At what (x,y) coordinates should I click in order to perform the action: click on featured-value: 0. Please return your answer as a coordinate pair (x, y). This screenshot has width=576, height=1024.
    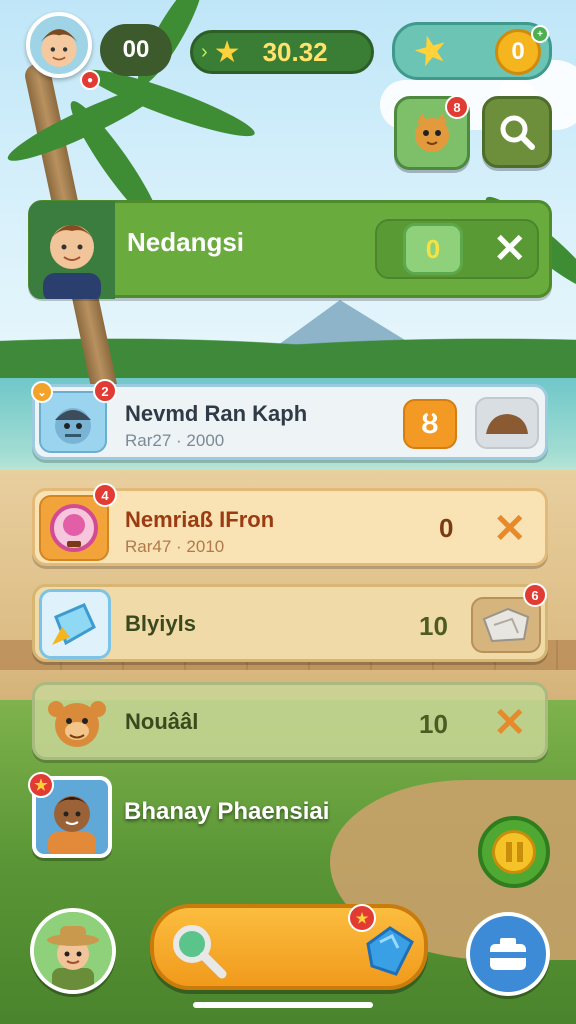
    Looking at the image, I should click on (433, 248).